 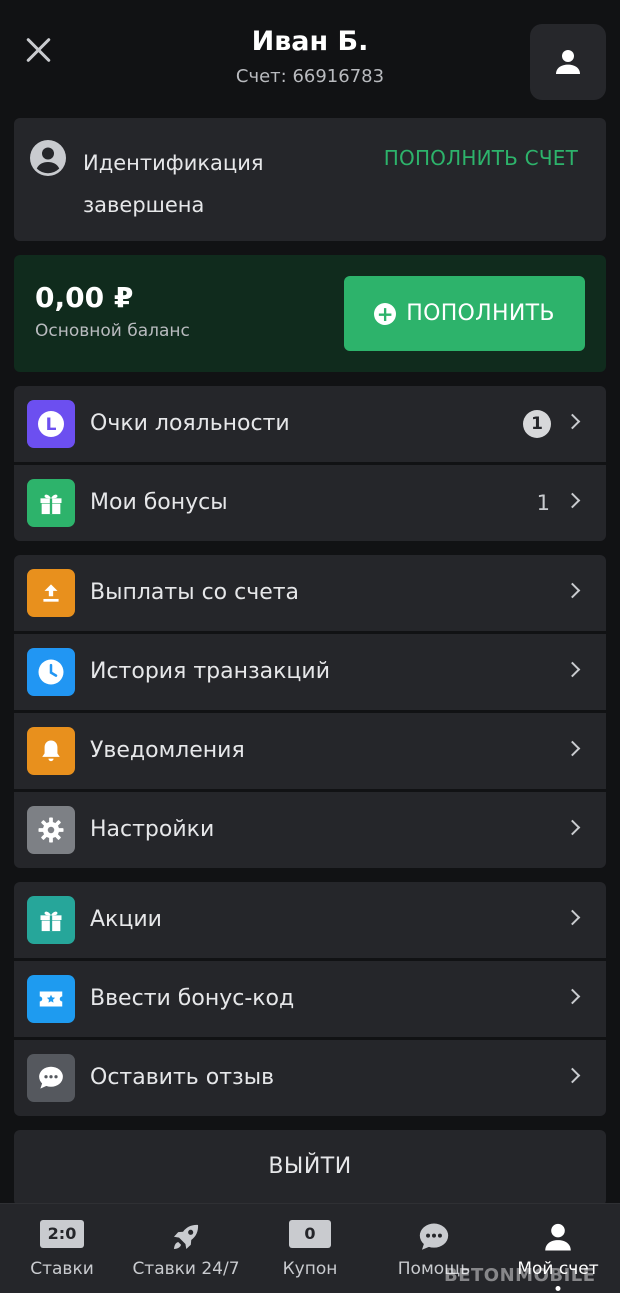 I want to click on nav-item-coupon: 0 Купон, so click(x=310, y=1248).